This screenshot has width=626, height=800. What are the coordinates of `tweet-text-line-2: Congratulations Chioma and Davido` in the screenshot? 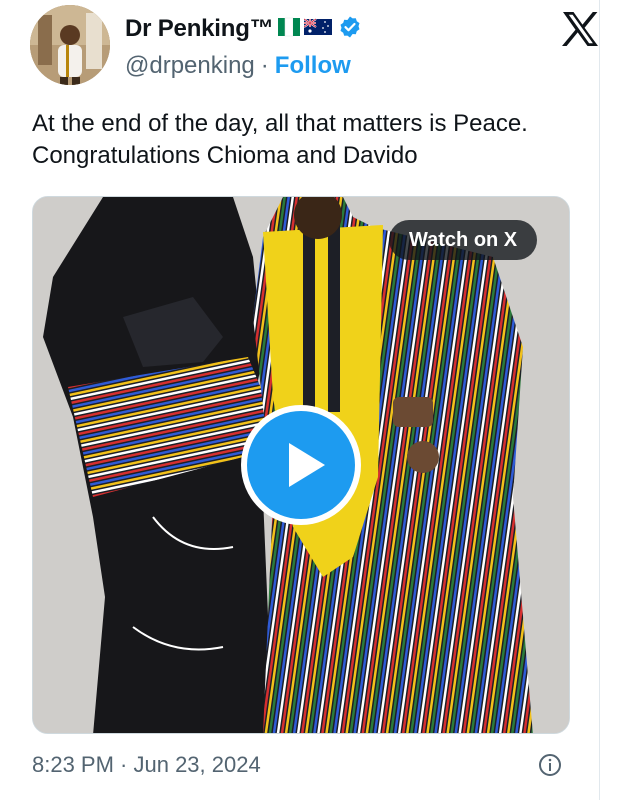 It's located at (225, 155).